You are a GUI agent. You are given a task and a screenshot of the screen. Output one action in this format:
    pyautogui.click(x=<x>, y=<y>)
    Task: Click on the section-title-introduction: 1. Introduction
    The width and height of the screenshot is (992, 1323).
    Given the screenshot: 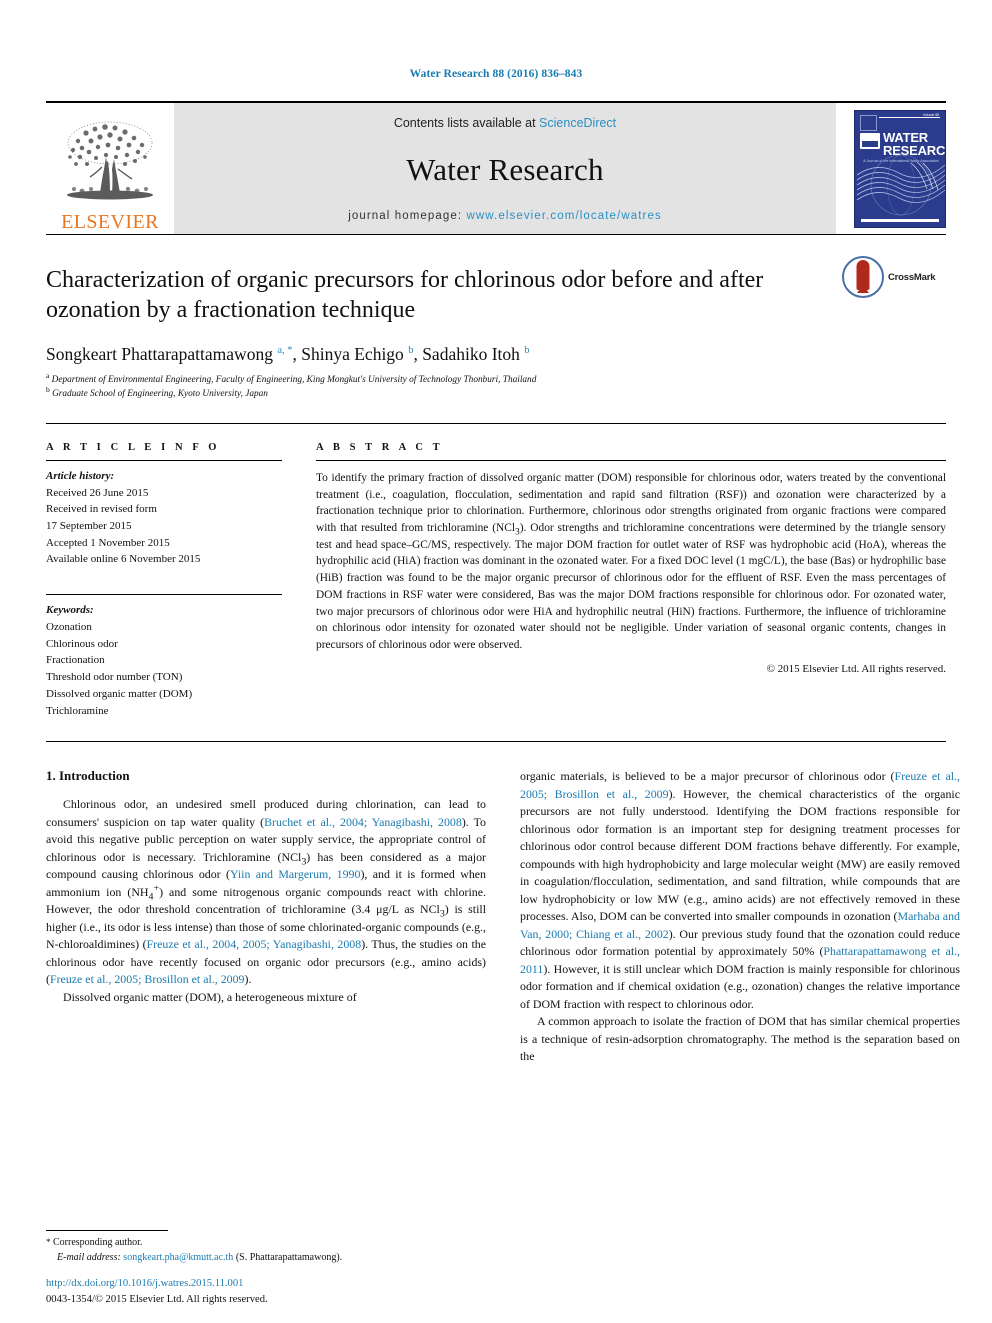 What is the action you would take?
    pyautogui.click(x=88, y=776)
    